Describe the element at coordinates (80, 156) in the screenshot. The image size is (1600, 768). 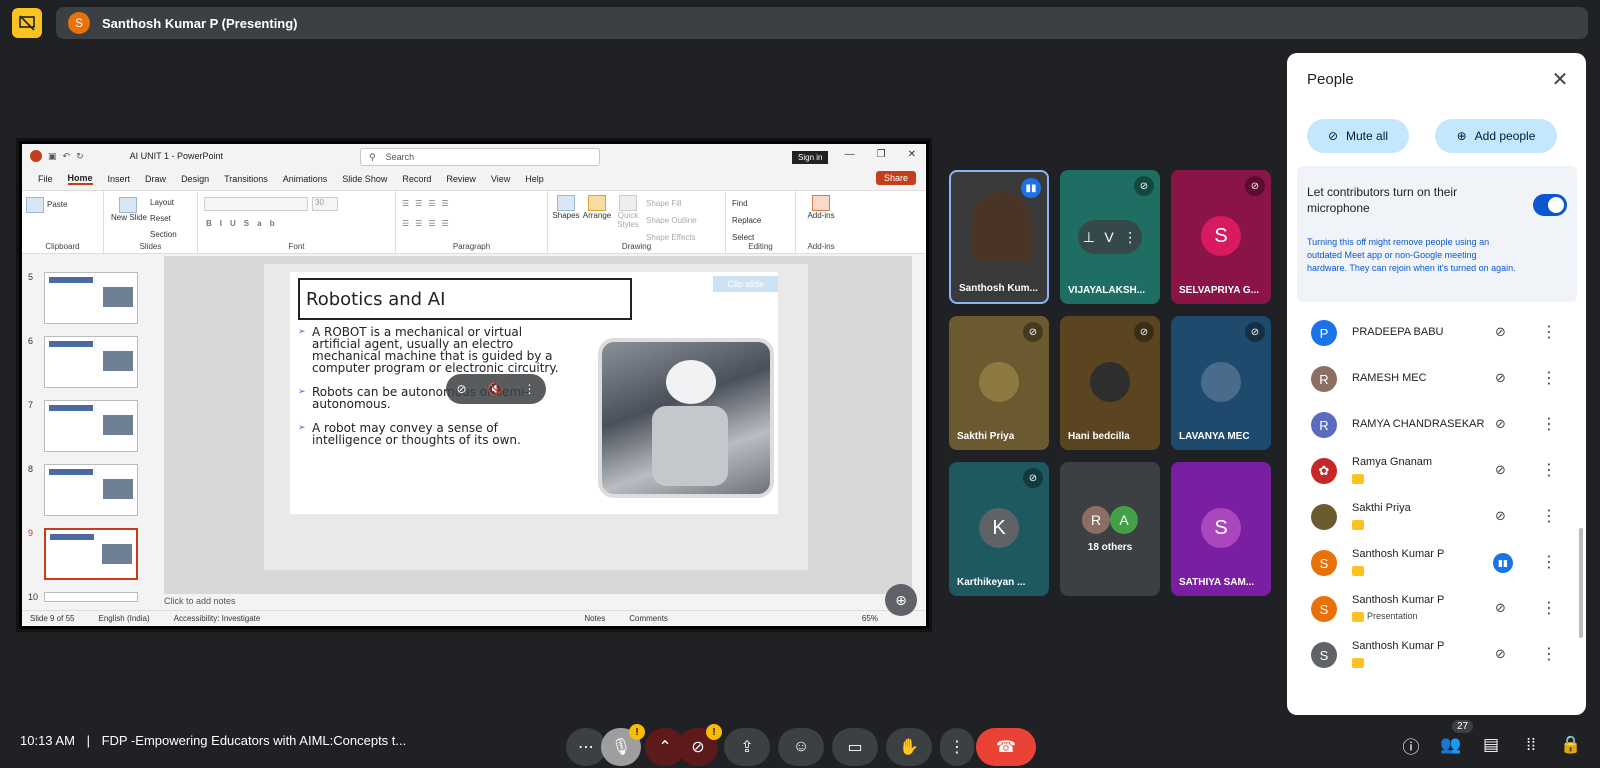
I see `redo-icon: ↻` at that location.